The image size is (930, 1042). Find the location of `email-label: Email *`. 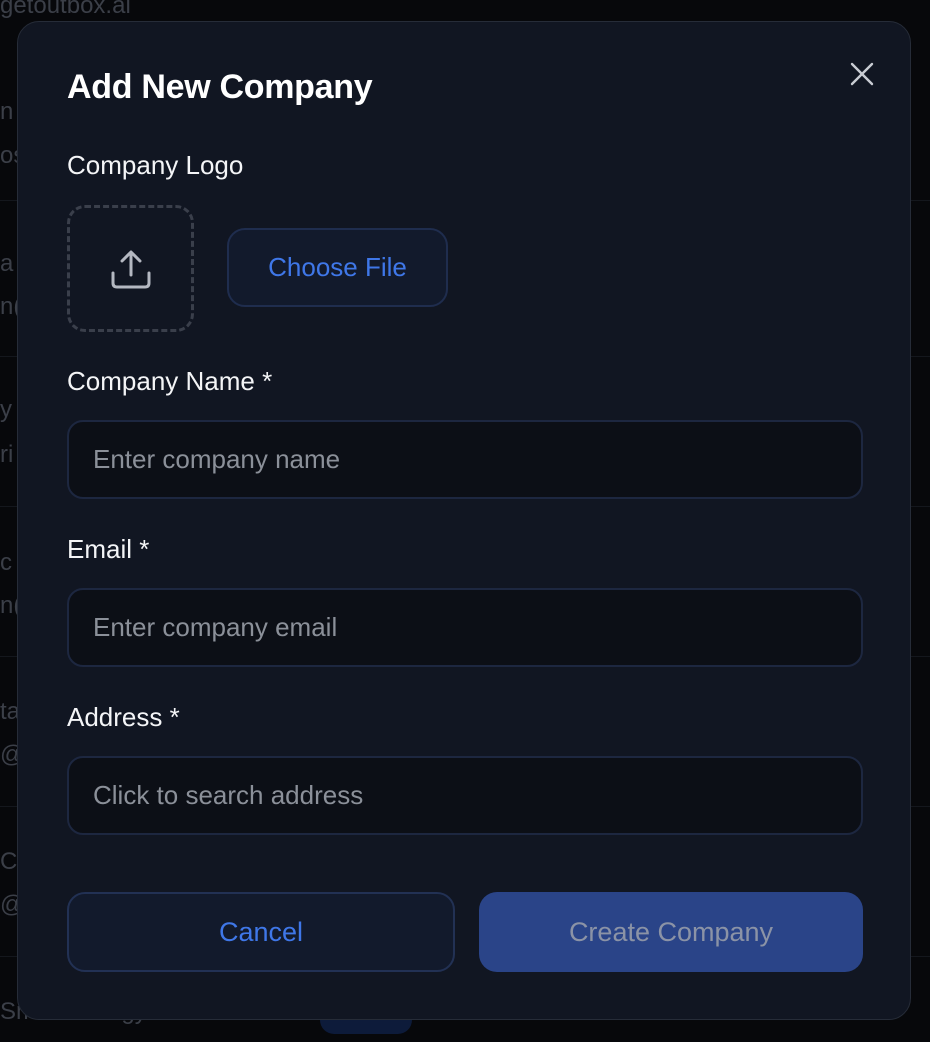

email-label: Email * is located at coordinates (108, 549).